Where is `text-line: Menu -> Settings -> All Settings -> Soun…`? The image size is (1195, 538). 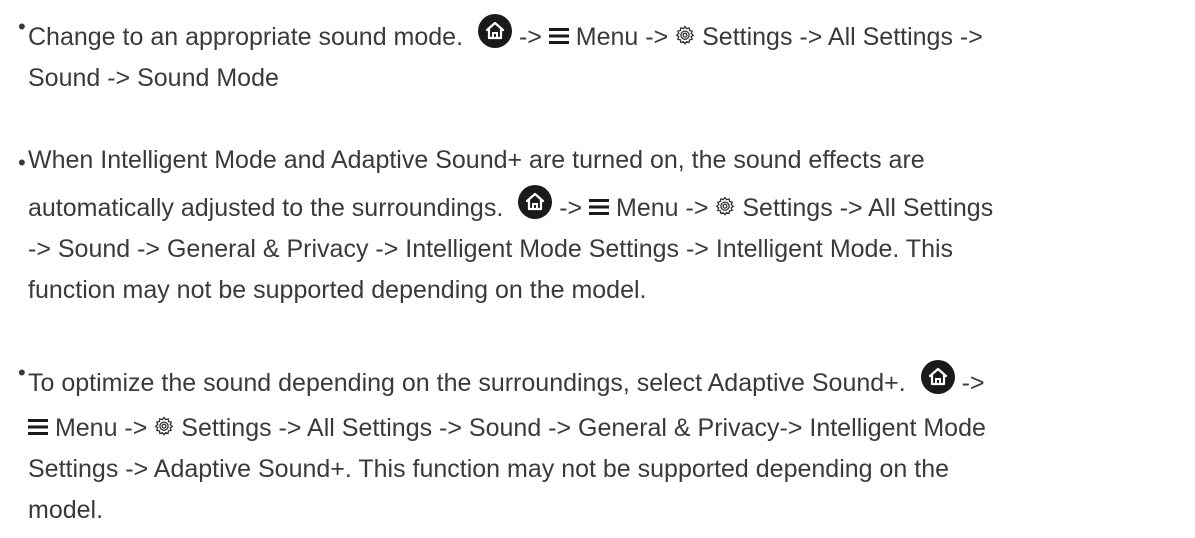 text-line: Menu -> Settings -> All Settings -> Soun… is located at coordinates (507, 428).